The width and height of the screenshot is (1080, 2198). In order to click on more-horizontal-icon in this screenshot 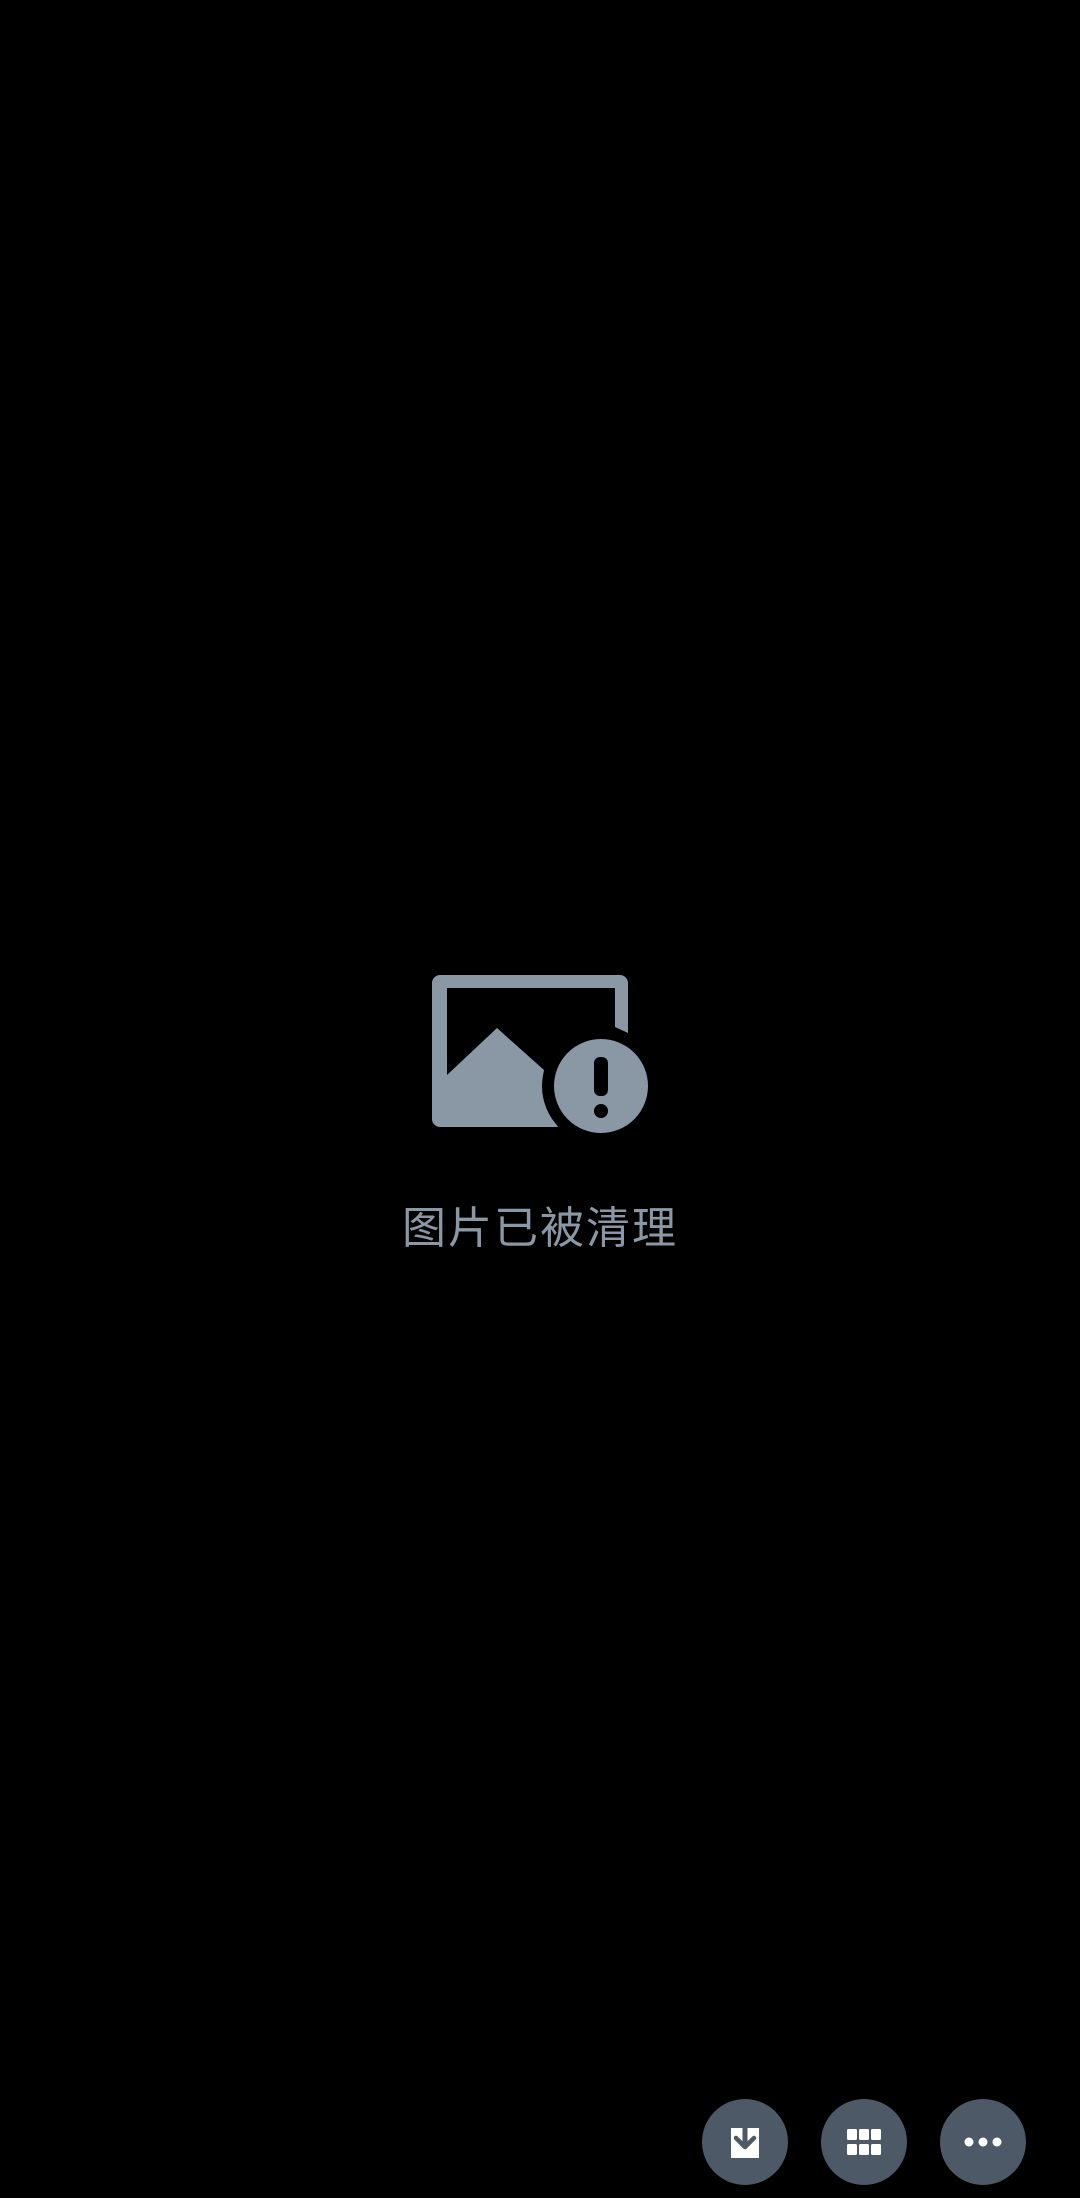, I will do `click(983, 2142)`.